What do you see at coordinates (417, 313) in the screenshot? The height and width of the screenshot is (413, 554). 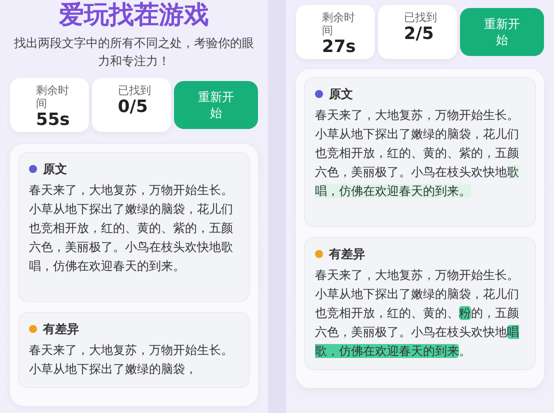 I see `passage-text: 春天来了，大地复苏，万物开始生长。小草从地下探出了嫩绿的脑袋，花儿们也竞相开放，红的、黄的、粉的，五颜六色，美丽极了。小鸟在枝头欢快地唱歌，仿佛在欢迎春天的到来。` at bounding box center [417, 313].